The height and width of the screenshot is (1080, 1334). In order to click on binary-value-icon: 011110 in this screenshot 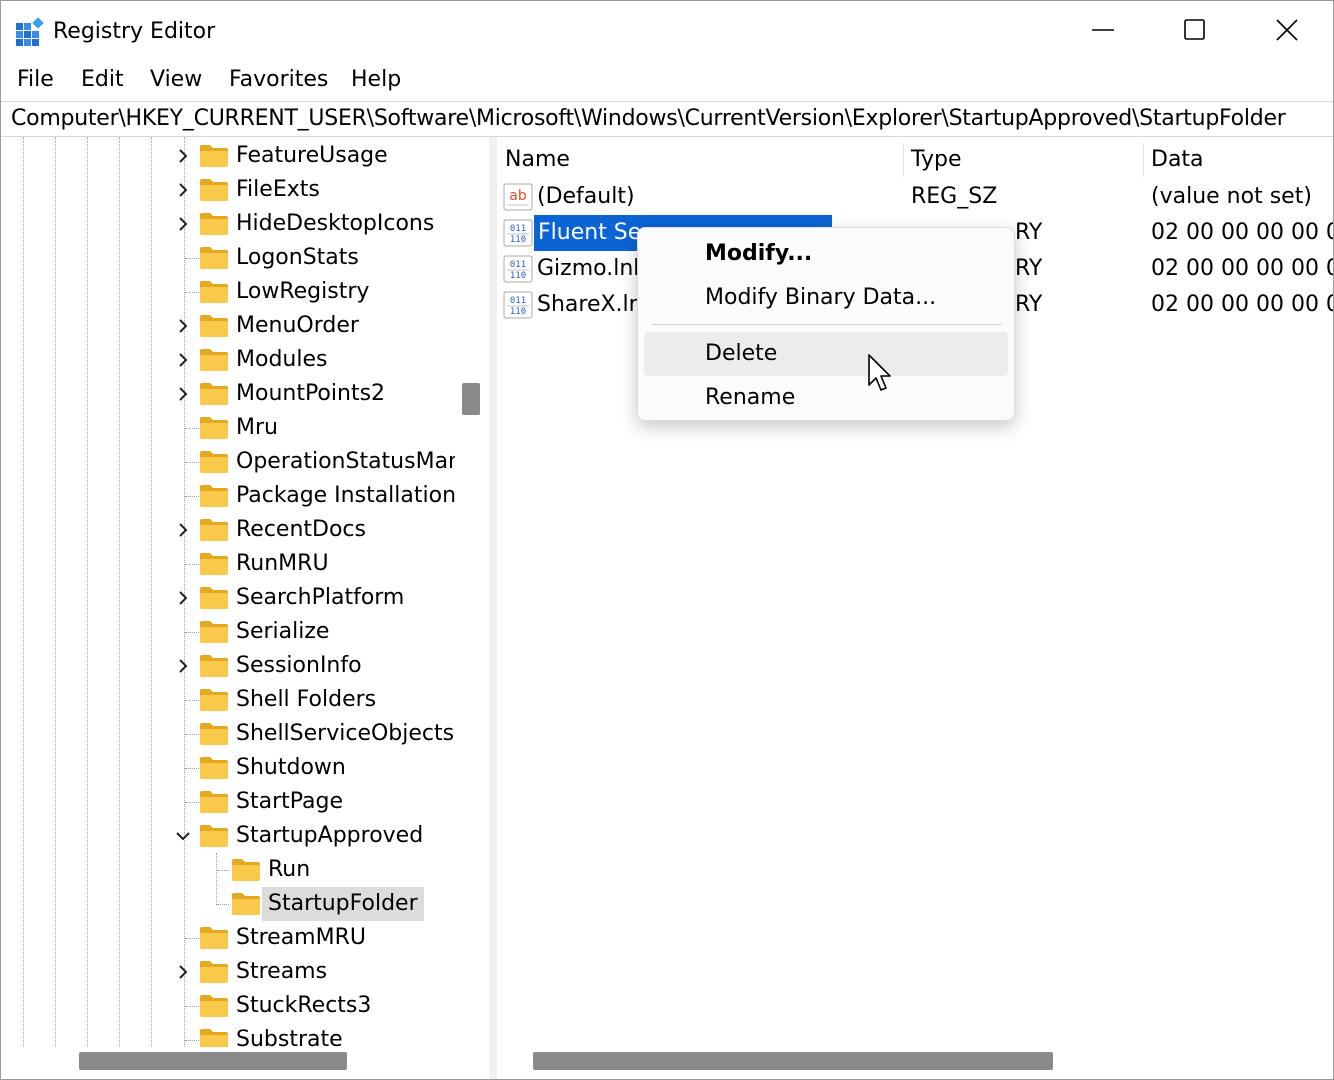, I will do `click(518, 269)`.